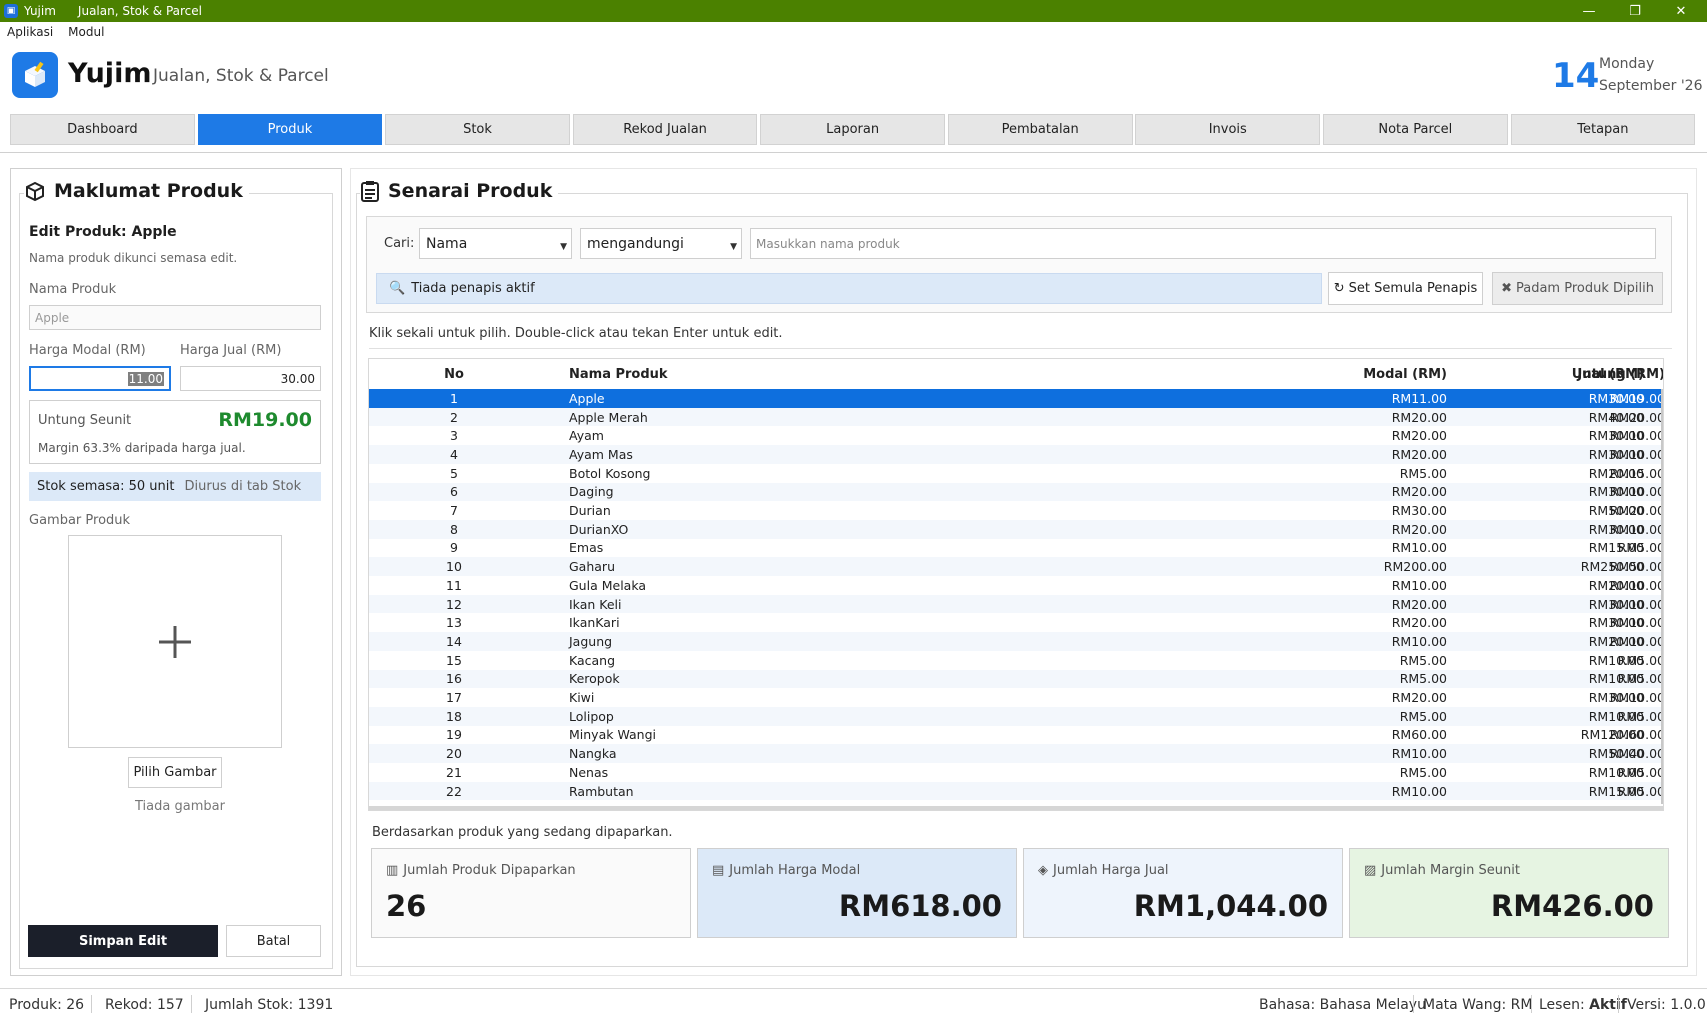 The image size is (1707, 1019). I want to click on menu-modul: Modul, so click(86, 32).